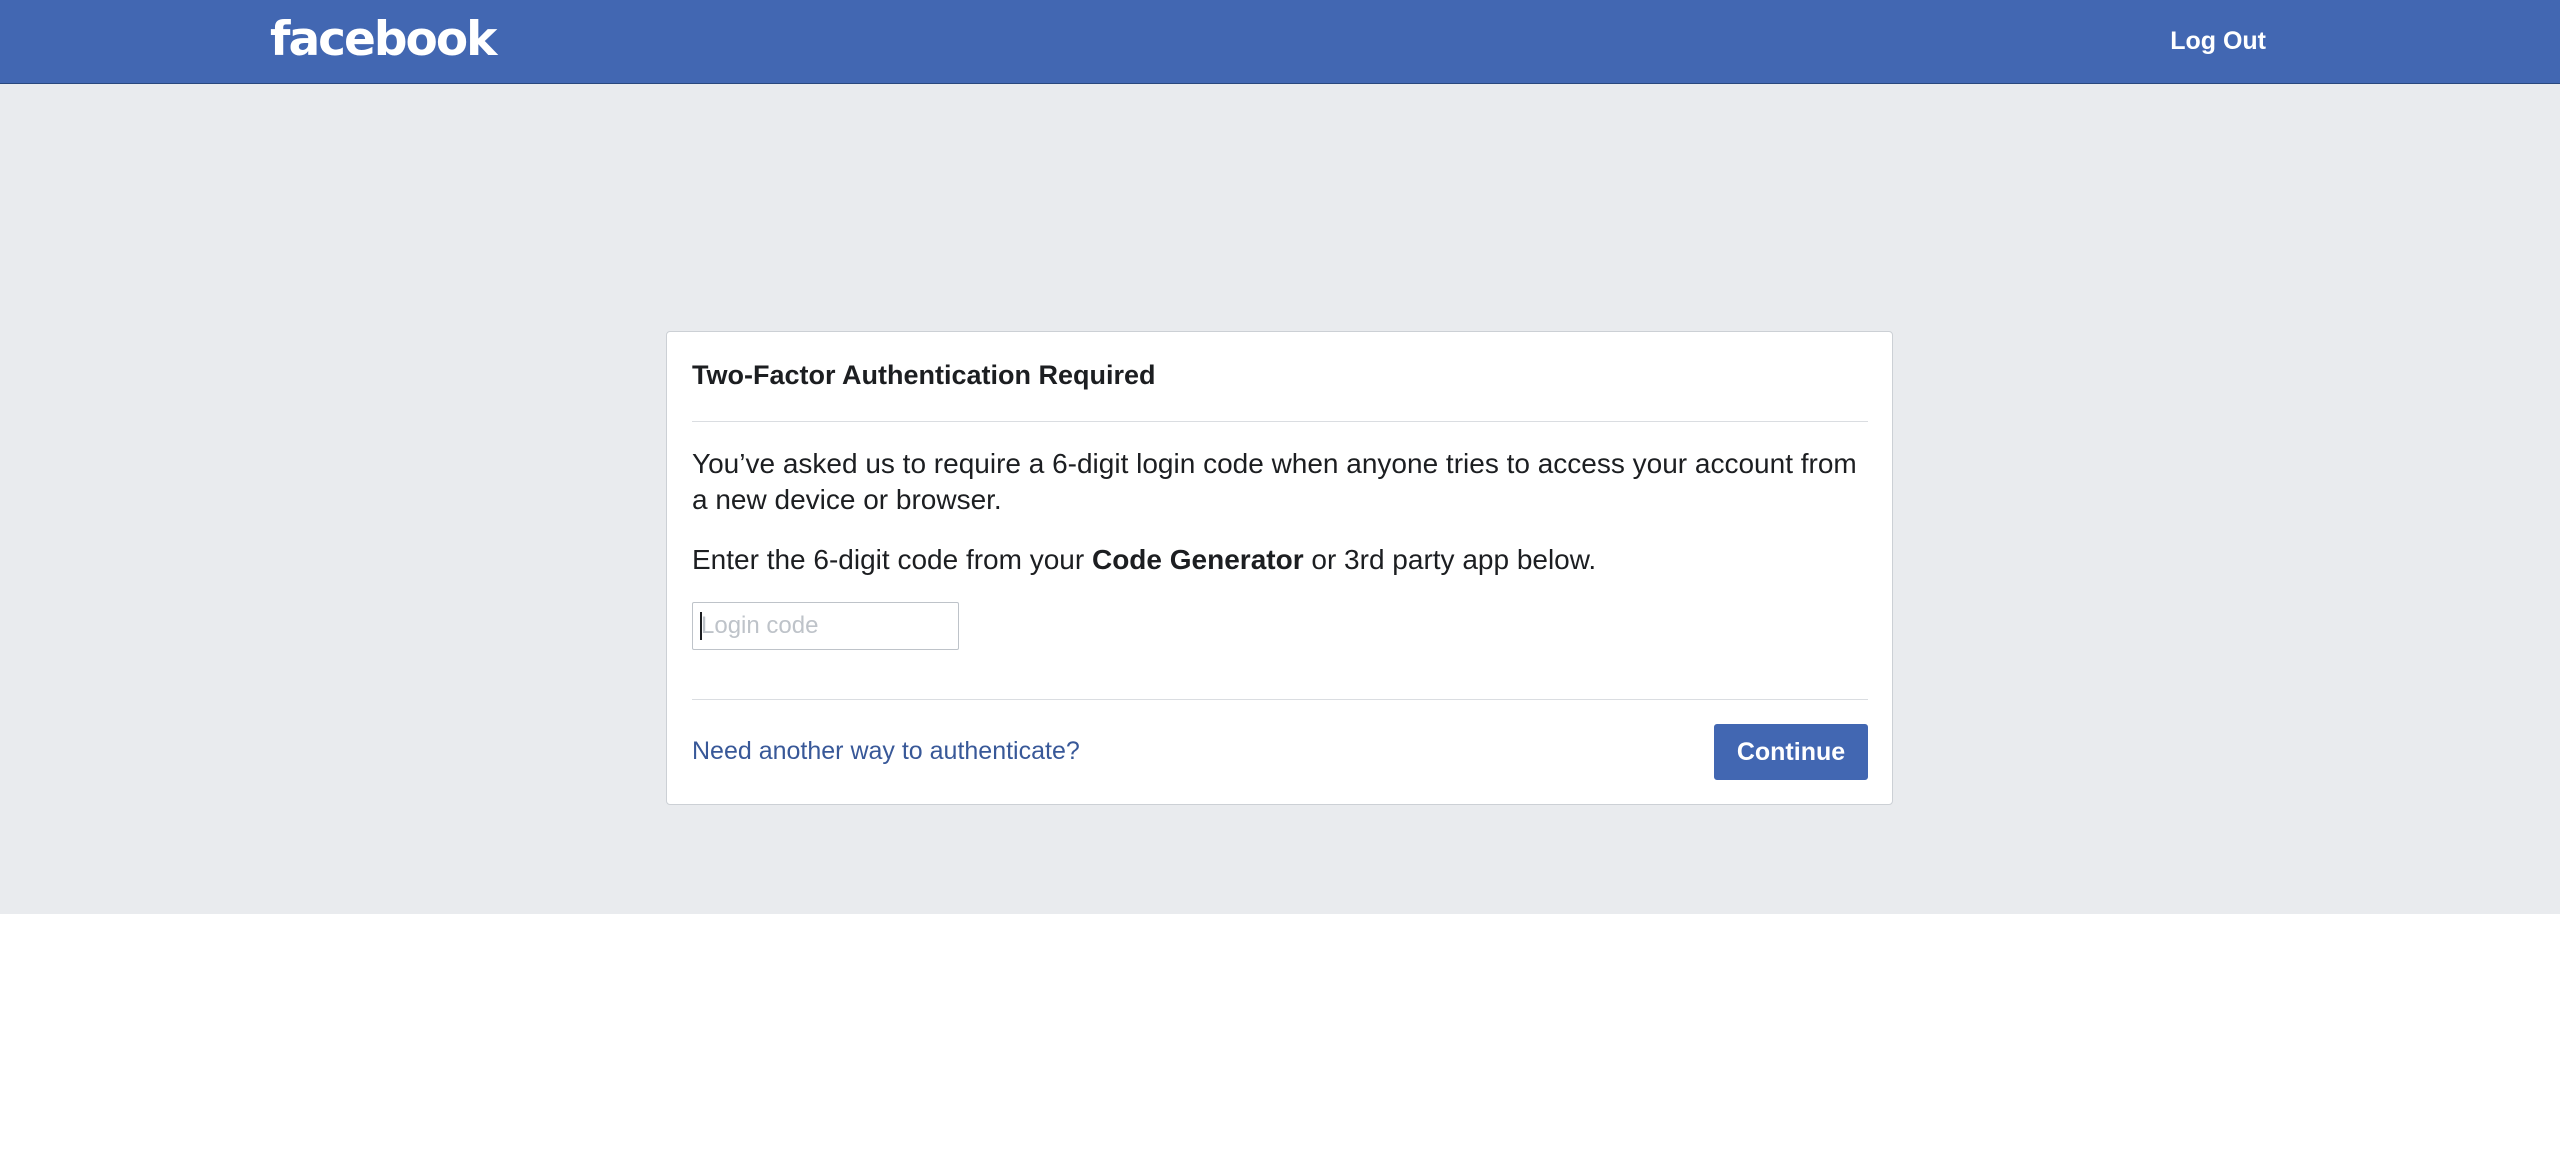 The image size is (2560, 1174). Describe the element at coordinates (2218, 41) in the screenshot. I see `logout-link: Log Out` at that location.